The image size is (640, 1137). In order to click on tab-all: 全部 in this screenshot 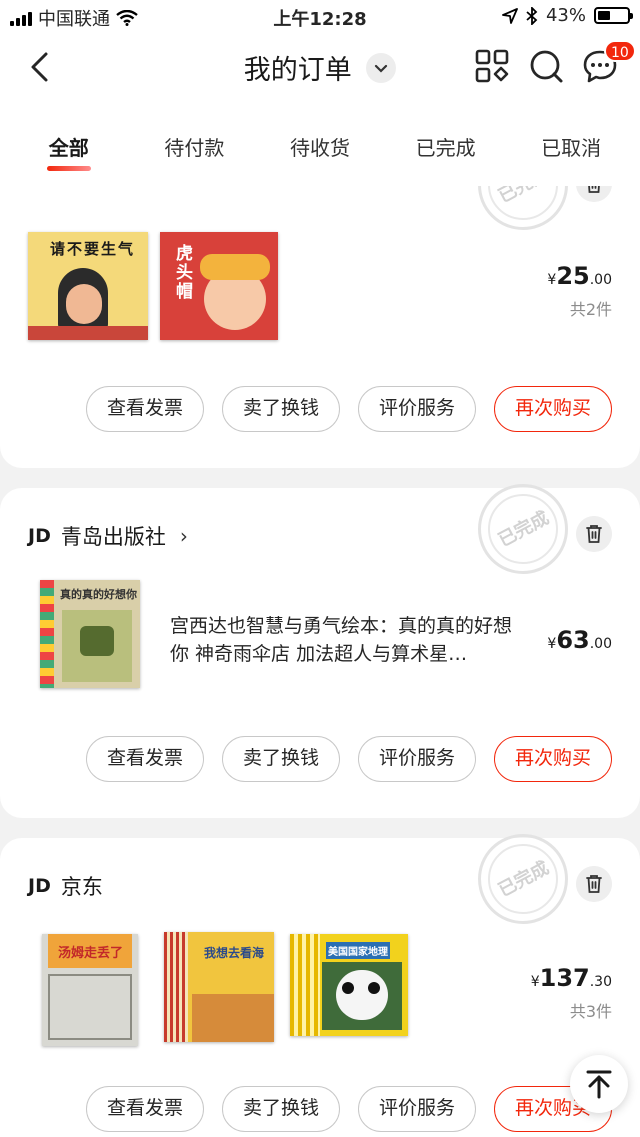, I will do `click(69, 143)`.